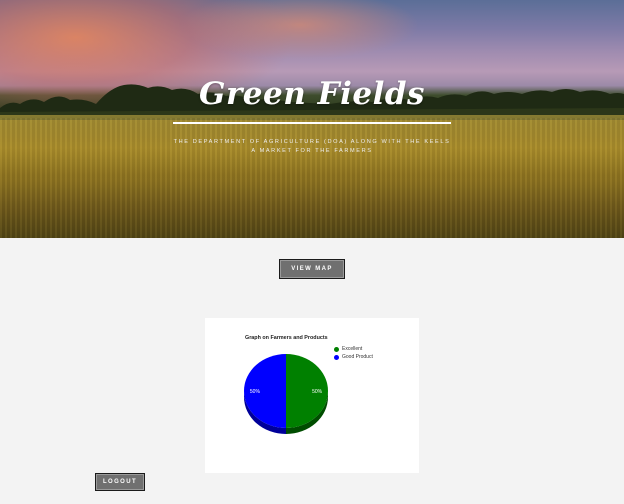 The height and width of the screenshot is (504, 624). Describe the element at coordinates (286, 394) in the screenshot. I see `pie-chart: 50% 50%` at that location.